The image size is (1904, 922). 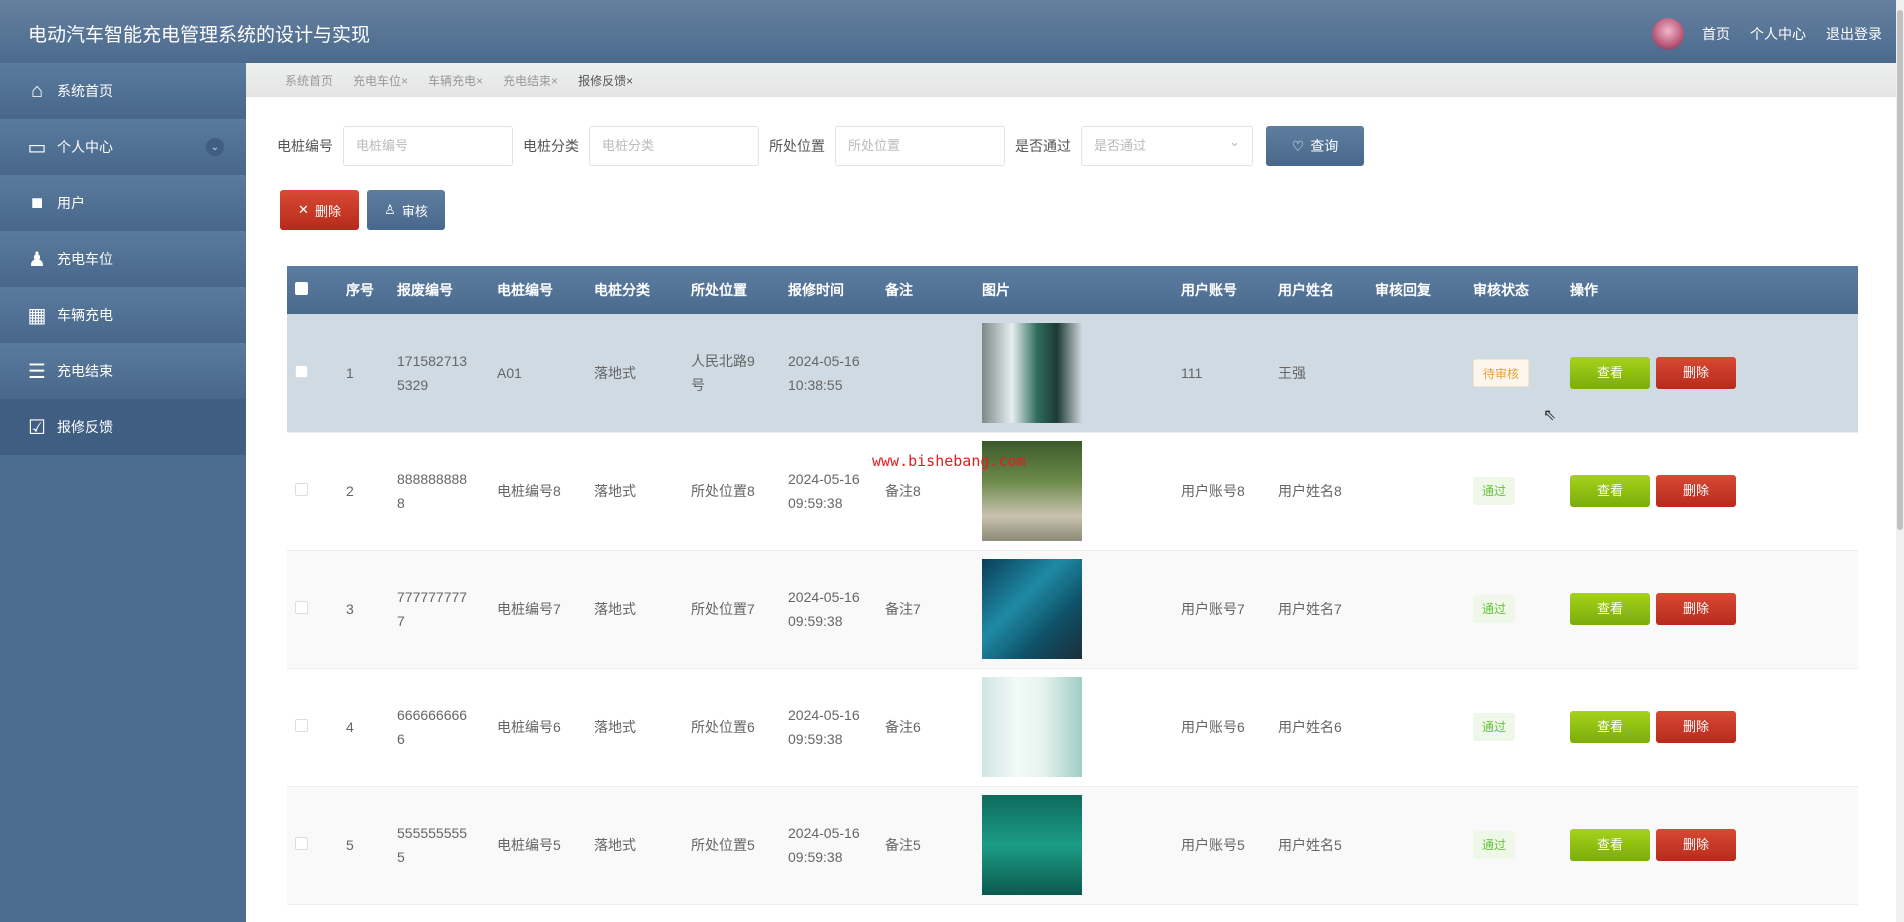 What do you see at coordinates (797, 146) in the screenshot?
I see `location-label: 所处位置` at bounding box center [797, 146].